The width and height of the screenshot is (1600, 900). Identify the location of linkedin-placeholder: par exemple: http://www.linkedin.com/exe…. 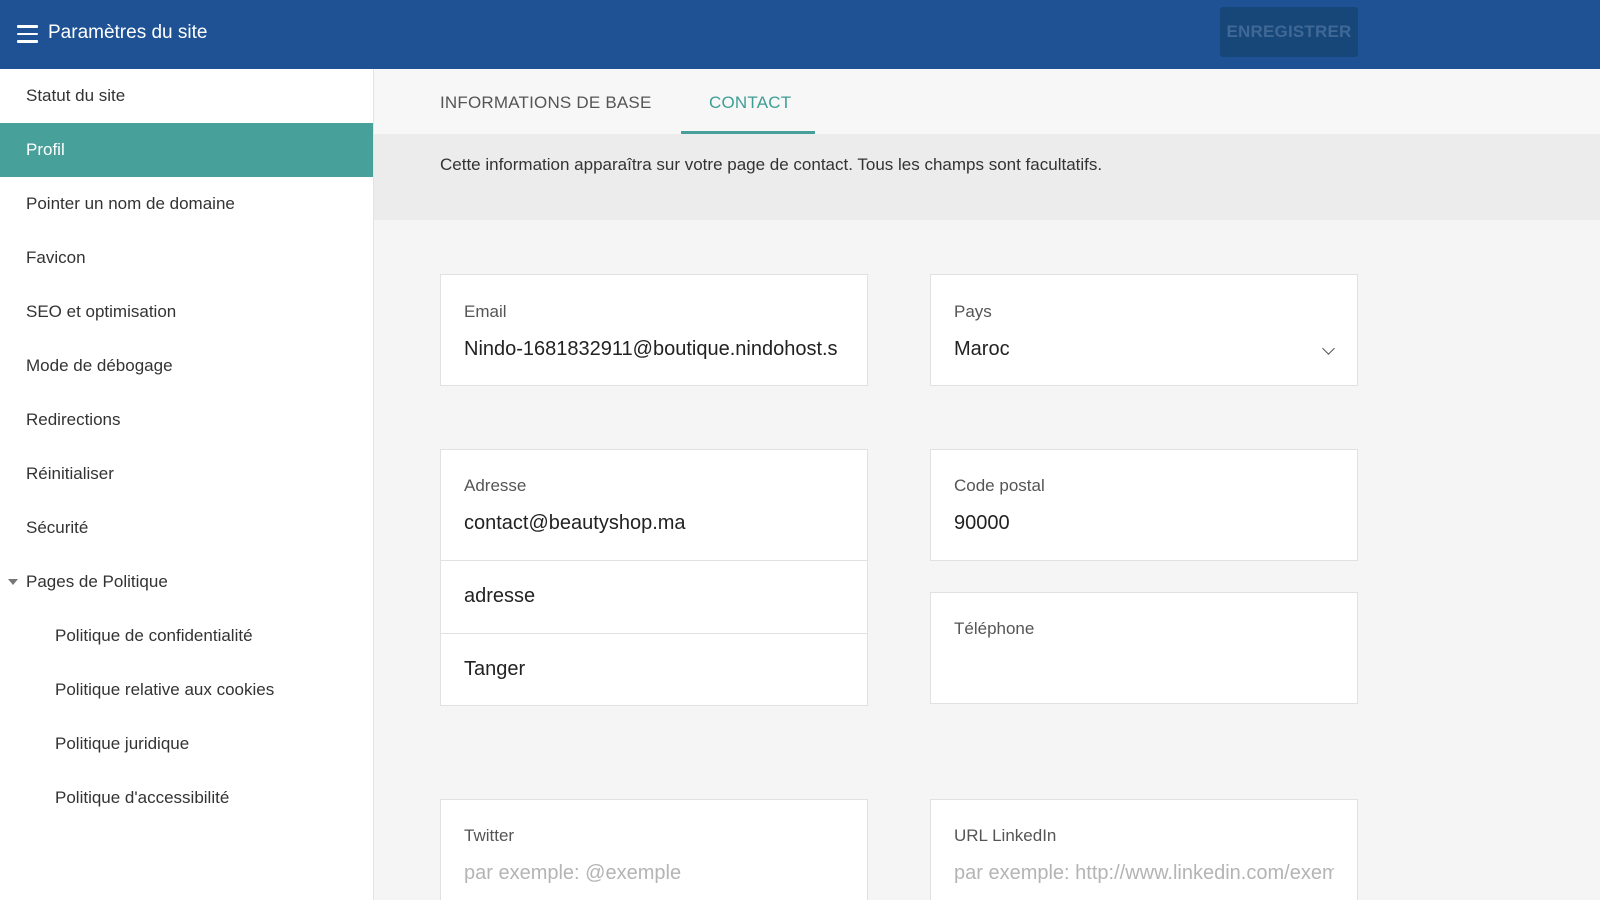
(1144, 873).